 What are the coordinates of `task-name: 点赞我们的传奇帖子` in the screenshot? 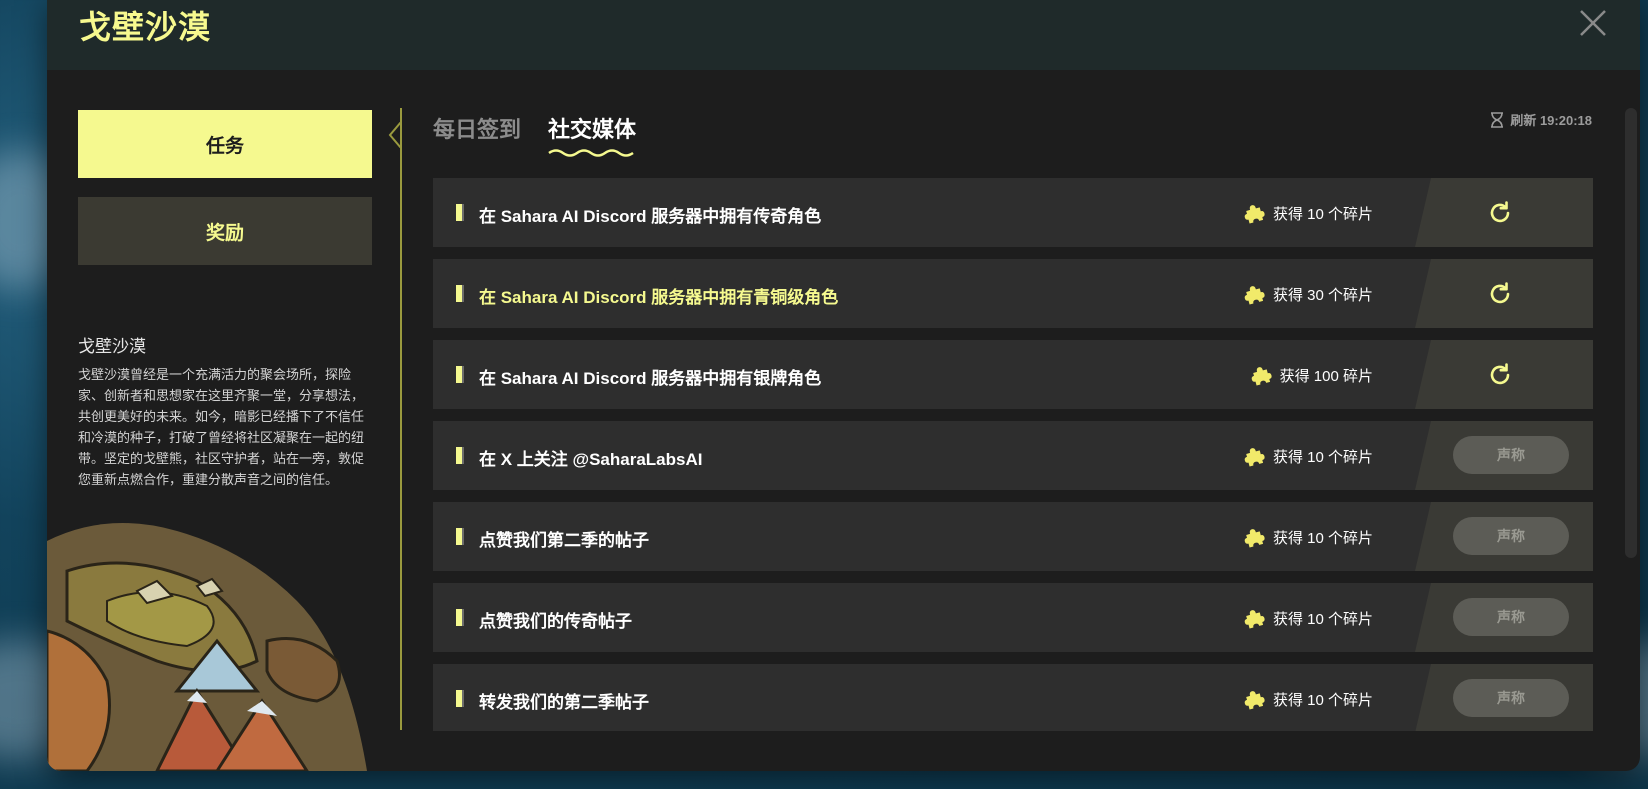 It's located at (555, 621).